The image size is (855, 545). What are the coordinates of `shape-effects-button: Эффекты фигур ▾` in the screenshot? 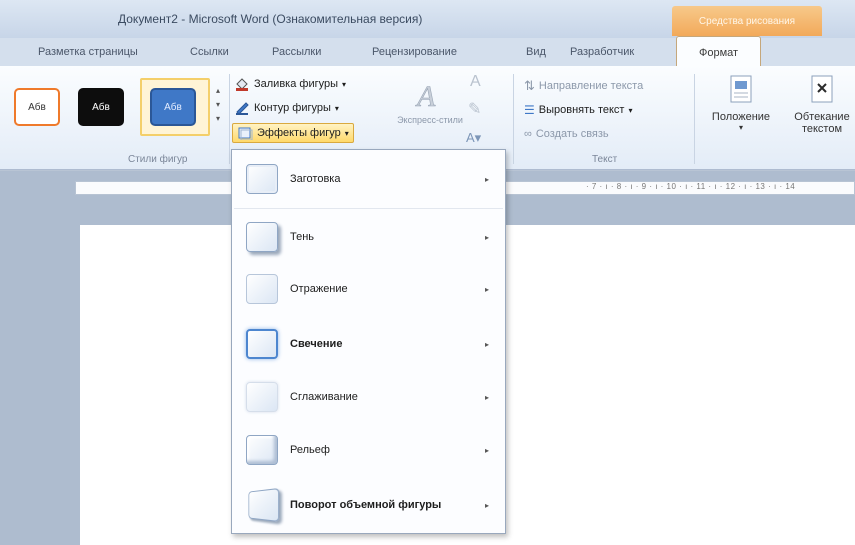 It's located at (293, 133).